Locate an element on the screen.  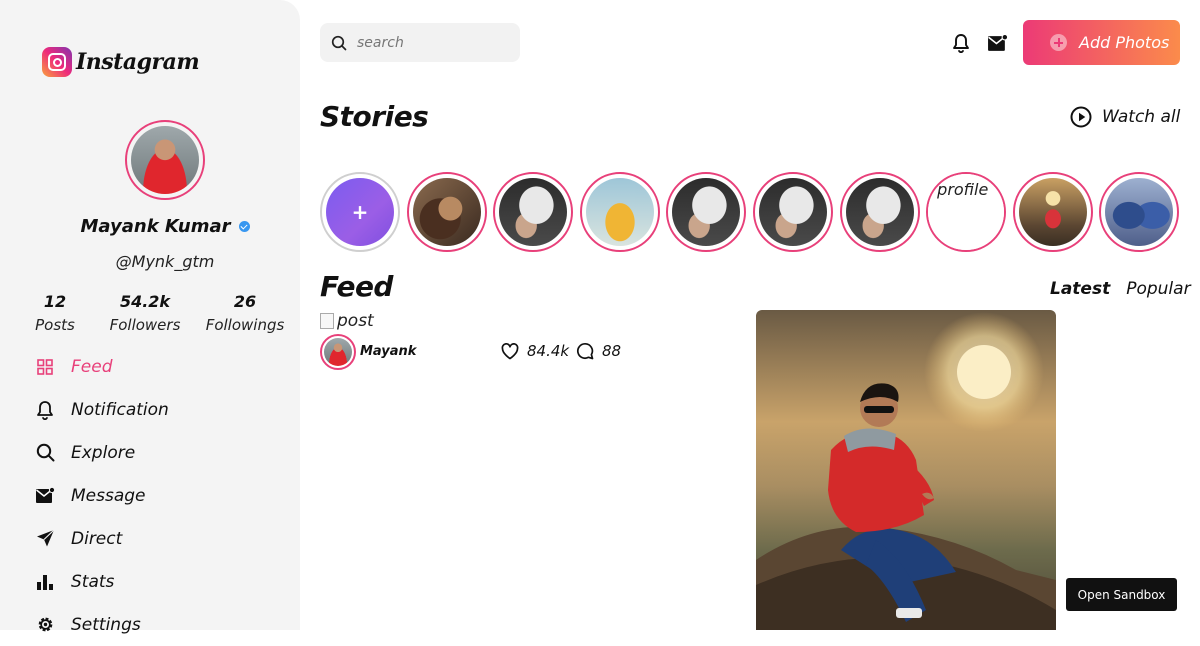
stories-heading: Stories is located at coordinates (374, 116).